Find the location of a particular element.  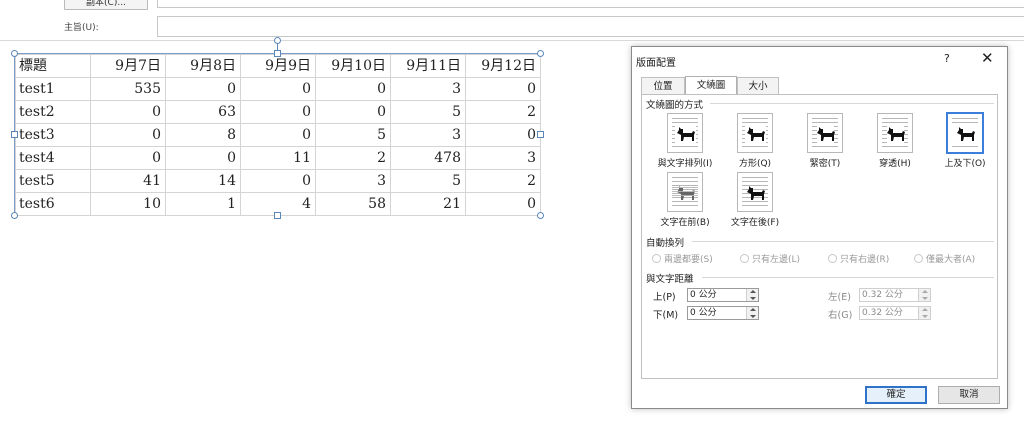

wrap-option-wrap-behind-text: 文字在前(B) is located at coordinates (685, 201).